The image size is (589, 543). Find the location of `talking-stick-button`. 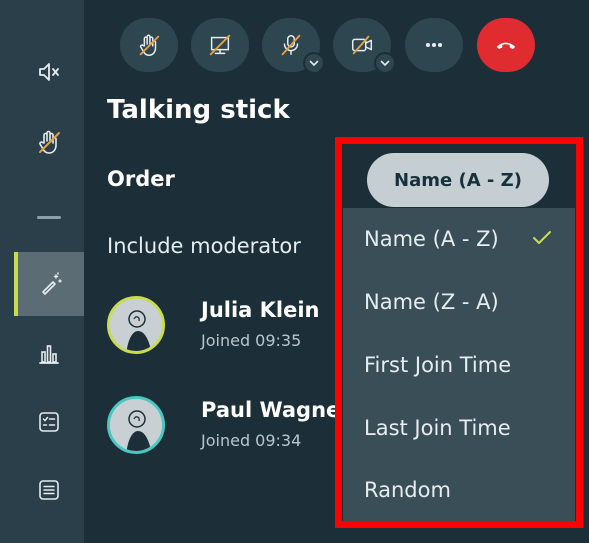

talking-stick-button is located at coordinates (49, 284).